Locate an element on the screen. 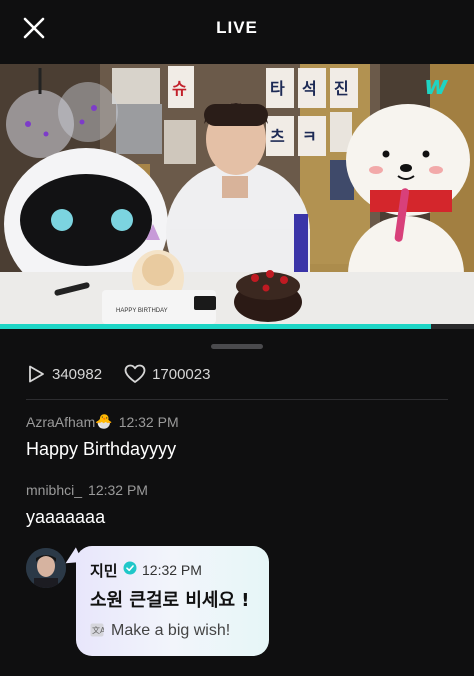 The width and height of the screenshot is (474, 676). top-bar: LIVE is located at coordinates (237, 32).